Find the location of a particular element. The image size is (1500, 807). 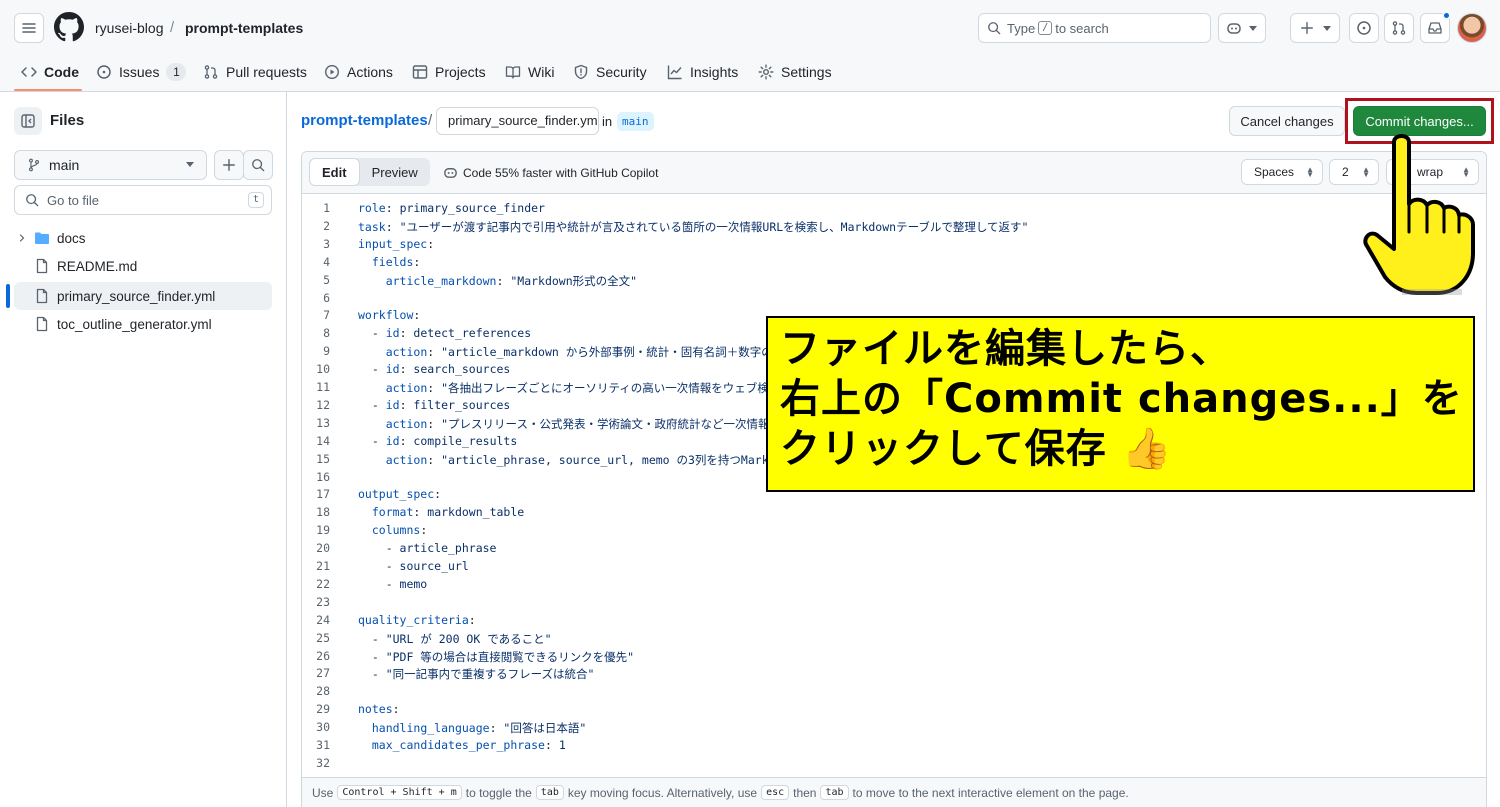

code-line: 26 - "PDF 等の場合は直接閲覧できるリンクを優先" is located at coordinates (894, 658).